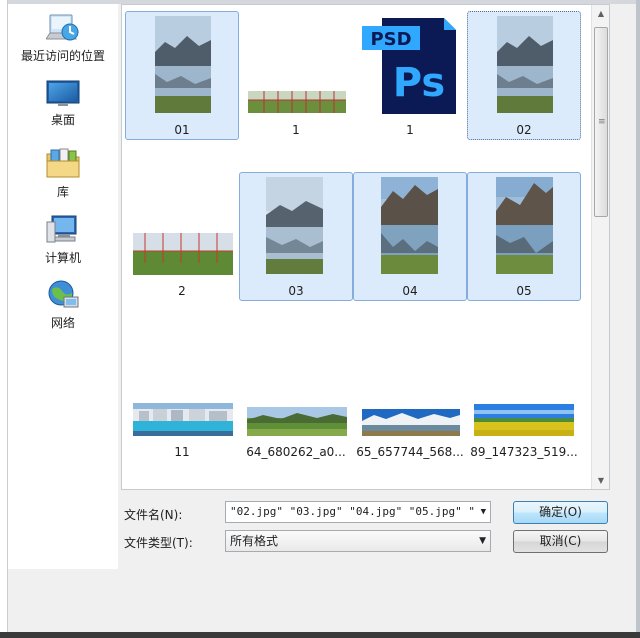 This screenshot has width=640, height=638. Describe the element at coordinates (296, 75) in the screenshot. I see `file-item: 1` at that location.